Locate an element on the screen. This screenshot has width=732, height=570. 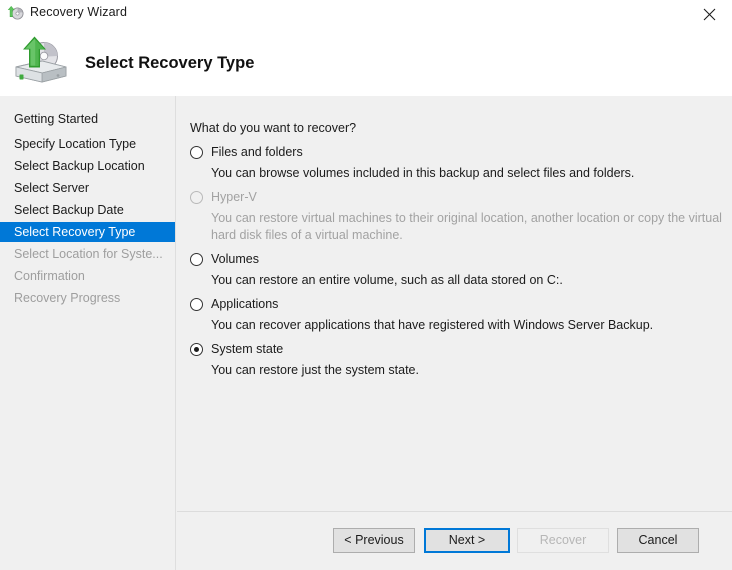
sidebar-item-select-server: Select Server is located at coordinates (87, 188).